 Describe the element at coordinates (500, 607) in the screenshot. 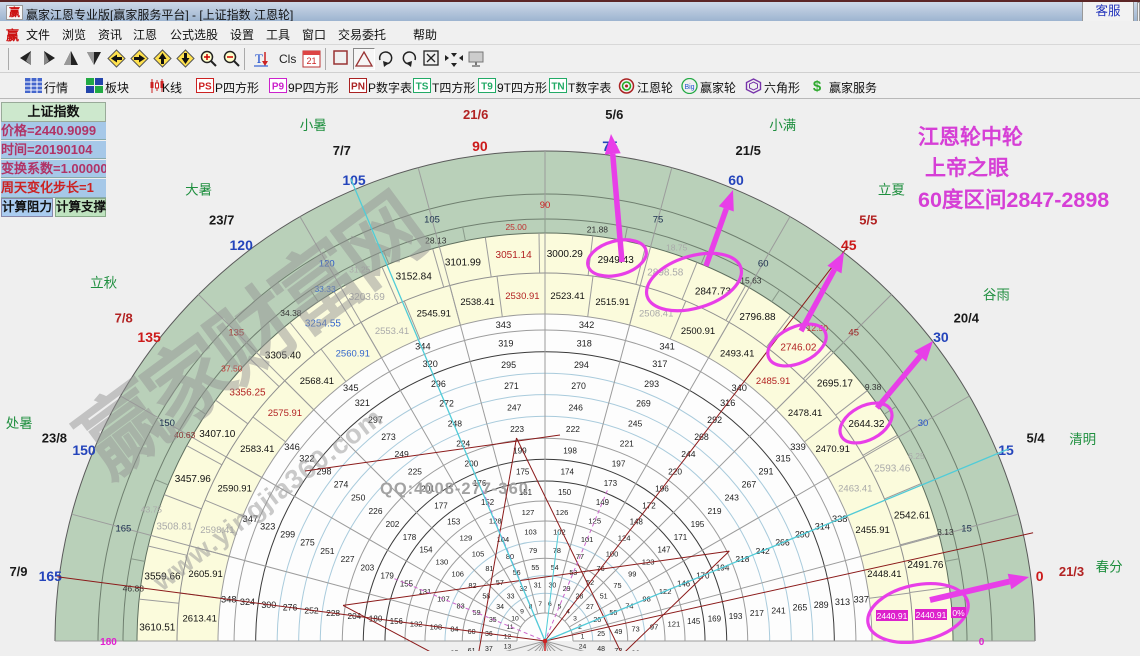

I see `svg-text: 34` at that location.